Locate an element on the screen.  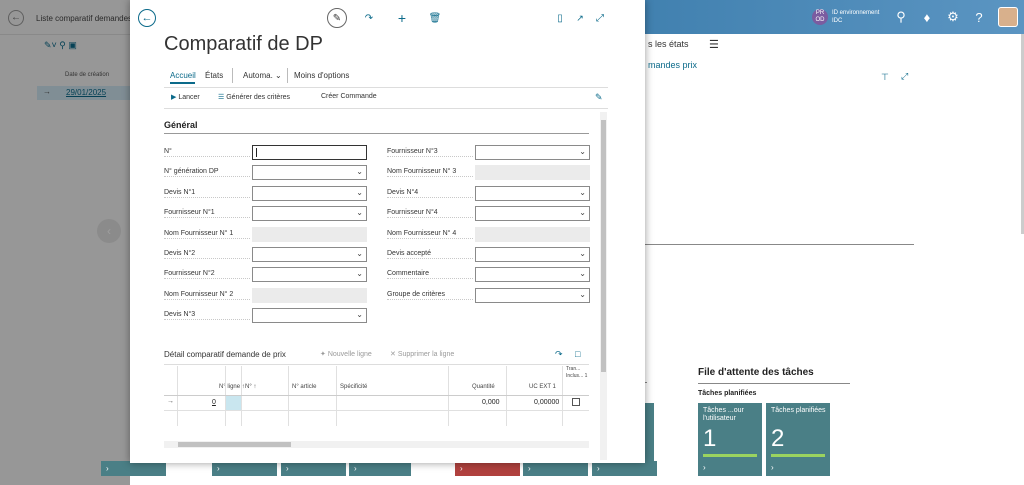
help-icon: ? is located at coordinates (979, 17).